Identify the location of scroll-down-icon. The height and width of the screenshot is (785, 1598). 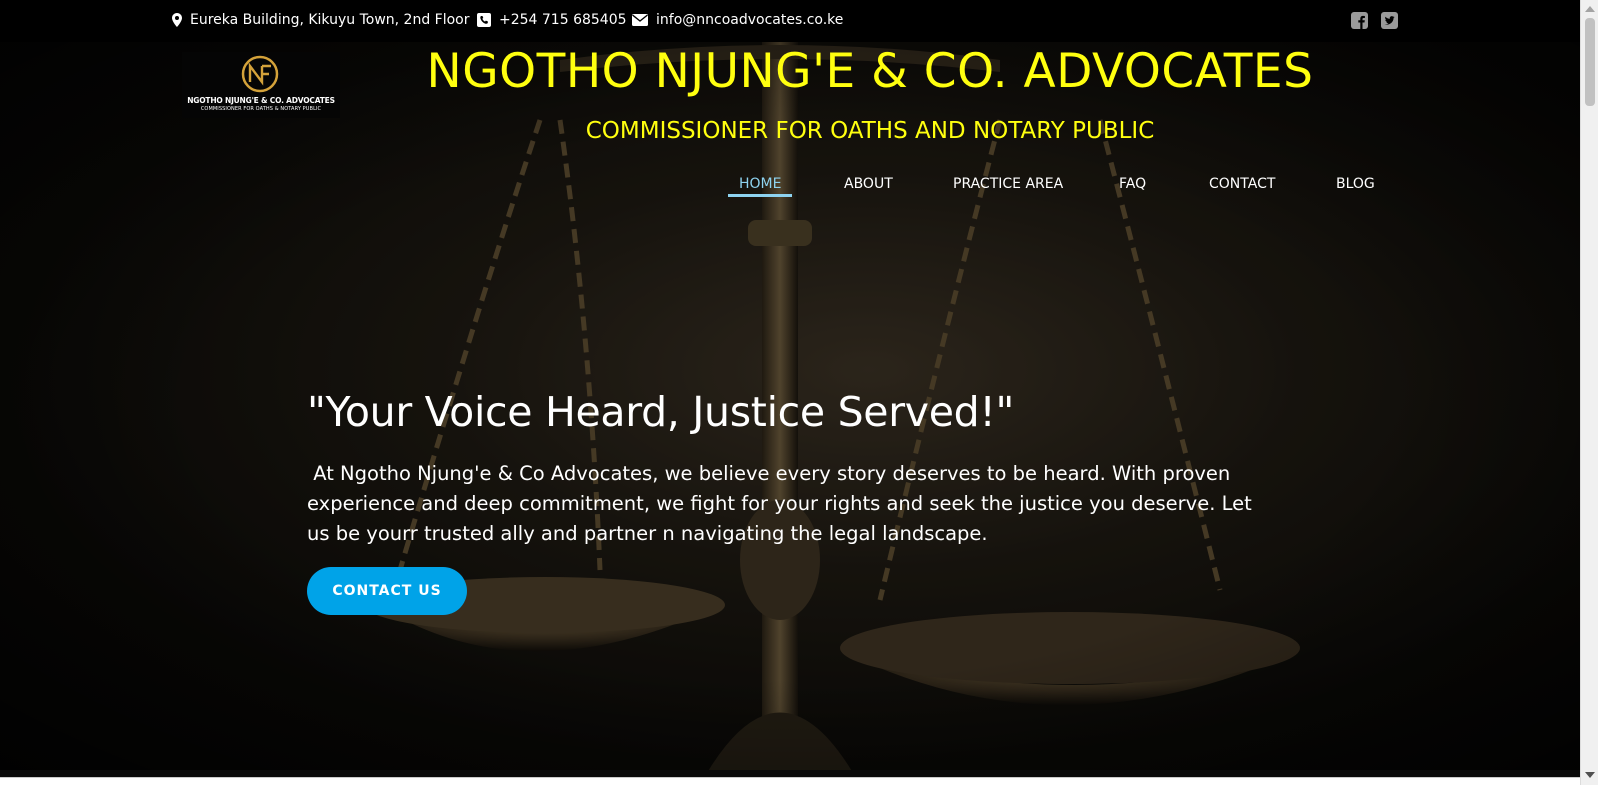
(1590, 775).